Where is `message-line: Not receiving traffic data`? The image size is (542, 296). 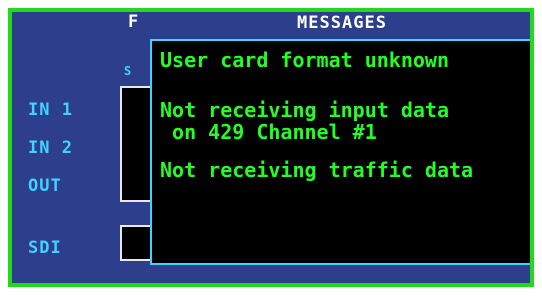
message-line: Not receiving traffic data is located at coordinates (317, 170).